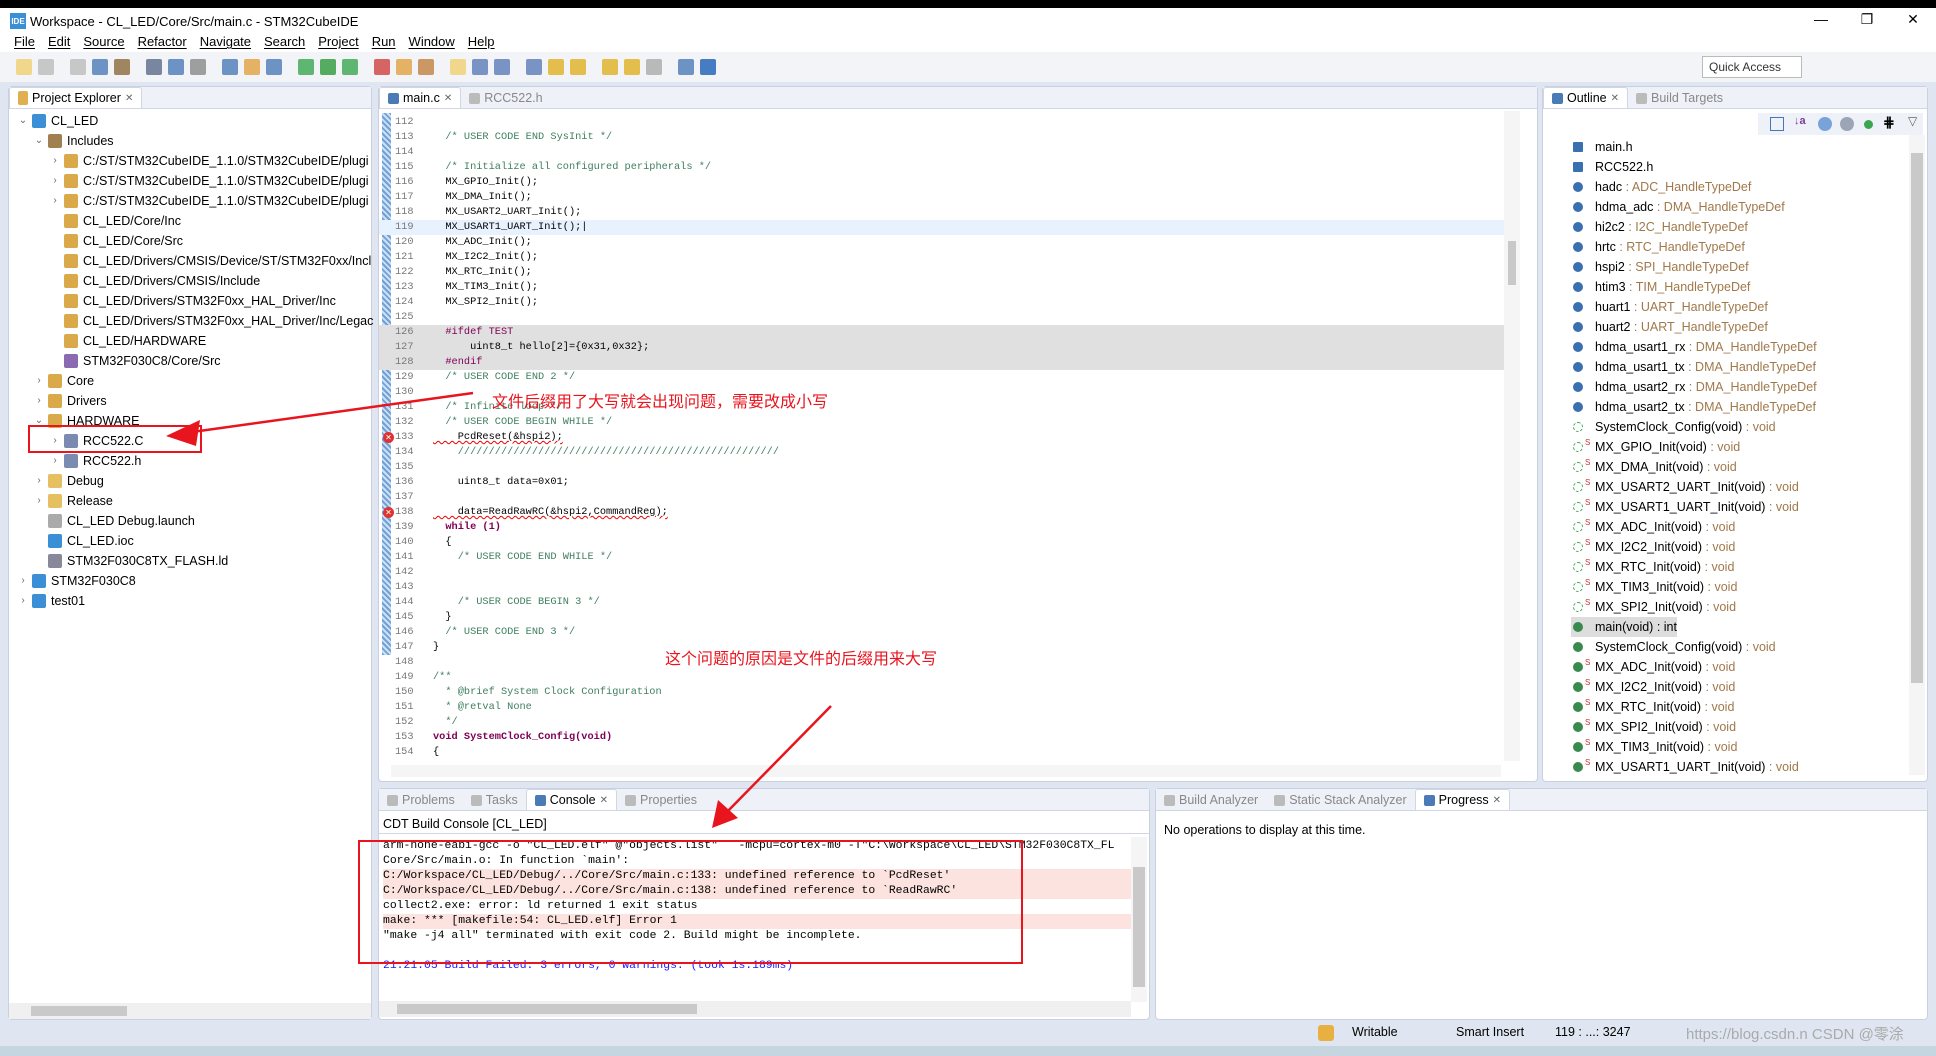  Describe the element at coordinates (660, 401) in the screenshot. I see `annotation-note-1: 文件后缀用了大写就会出现问题，需要改成小写` at that location.